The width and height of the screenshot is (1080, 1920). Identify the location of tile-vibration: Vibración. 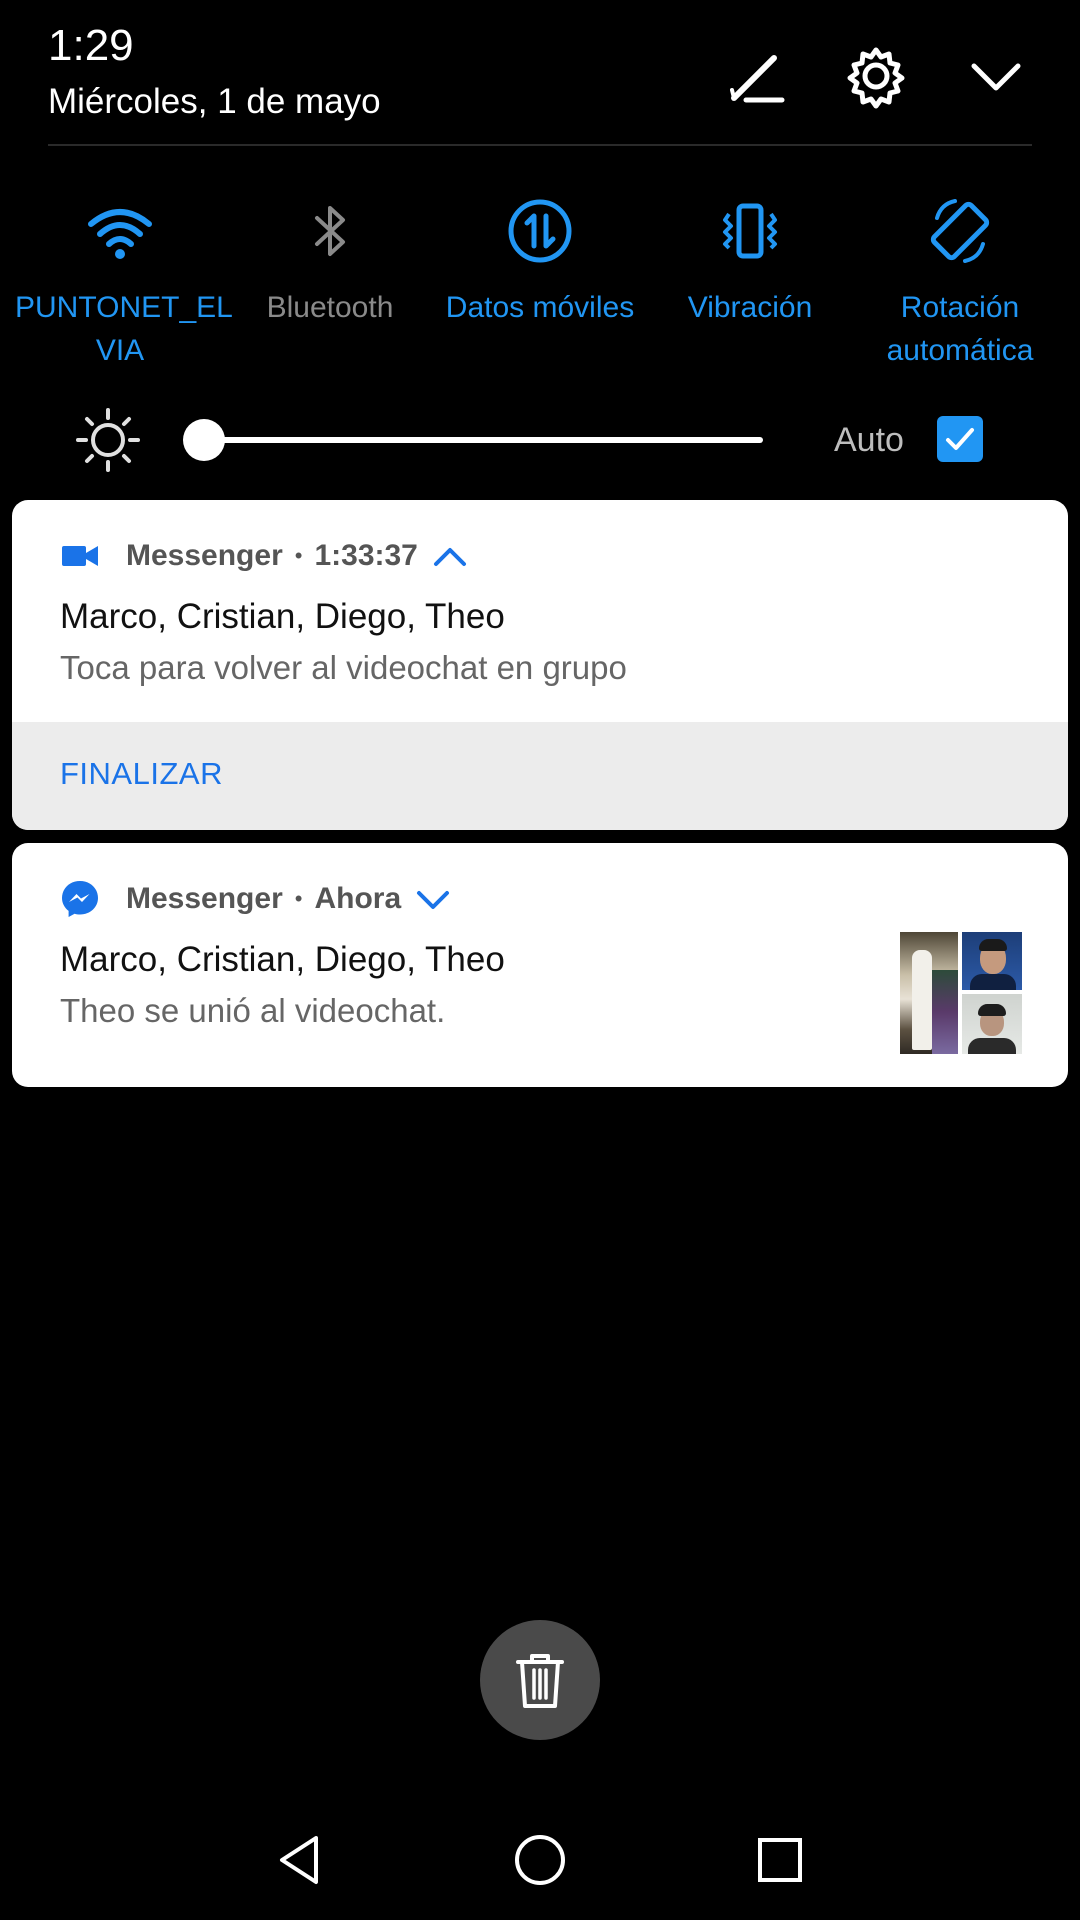
(750, 262).